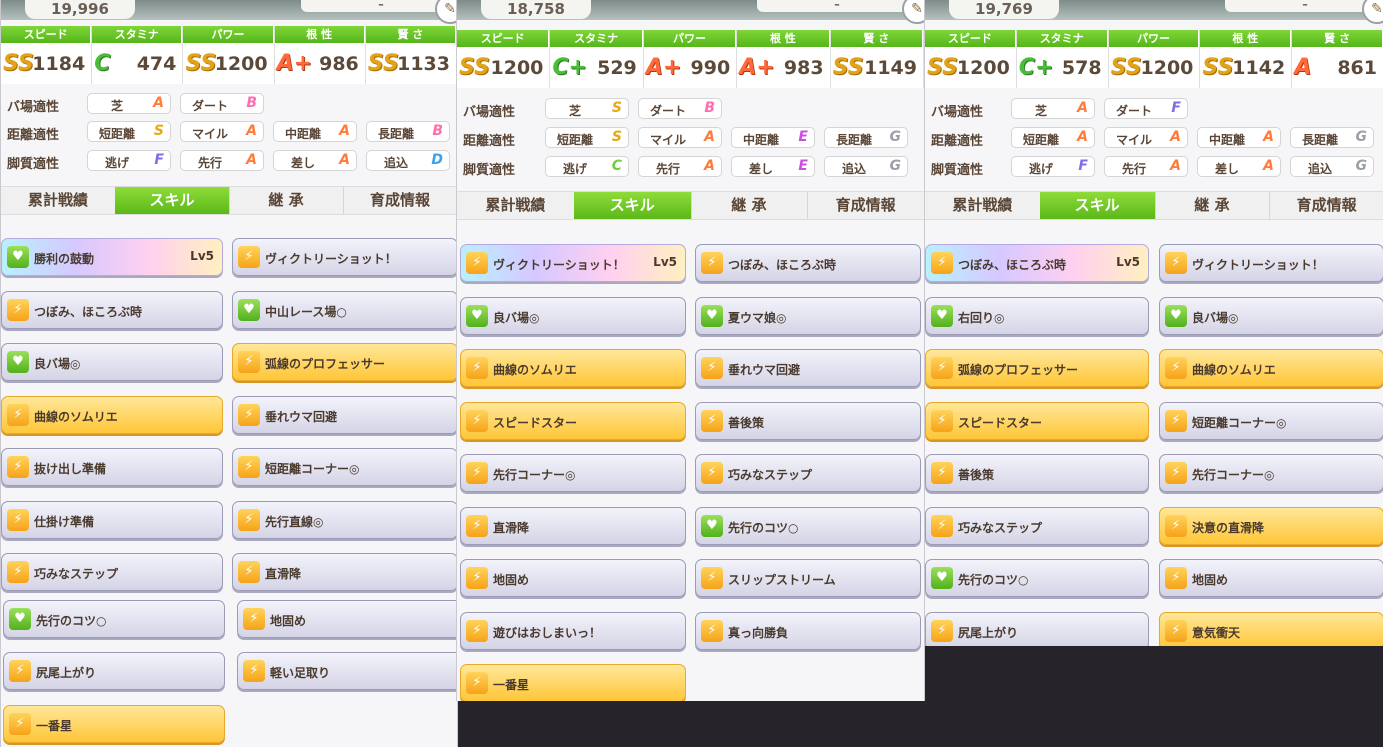 The width and height of the screenshot is (1383, 747). I want to click on skill-item: ♥ 勝利の鼓動 Lv5, so click(112, 257).